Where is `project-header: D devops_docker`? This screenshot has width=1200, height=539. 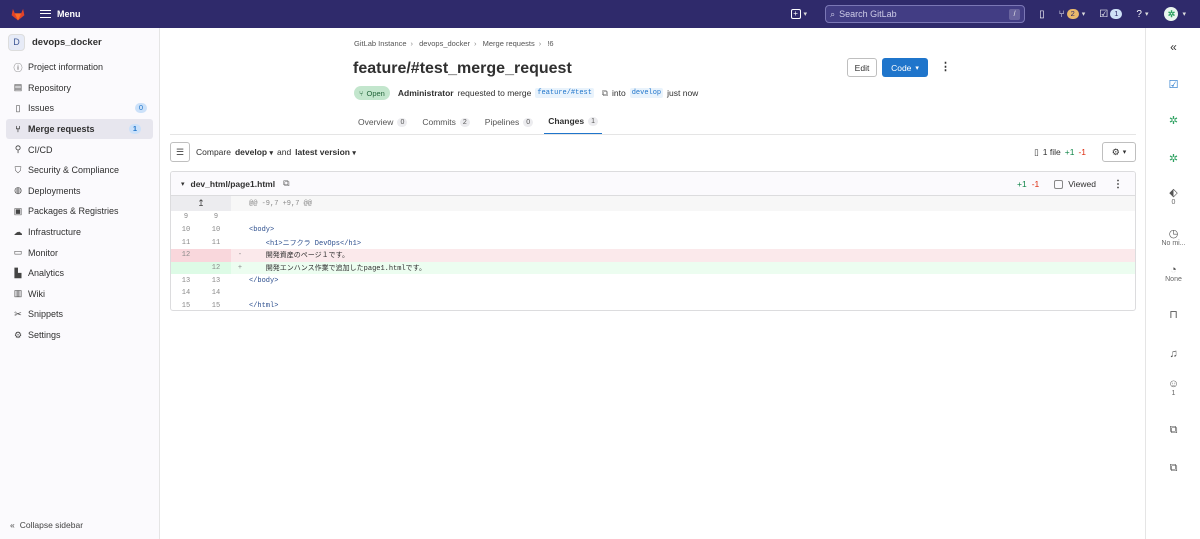 project-header: D devops_docker is located at coordinates (79, 42).